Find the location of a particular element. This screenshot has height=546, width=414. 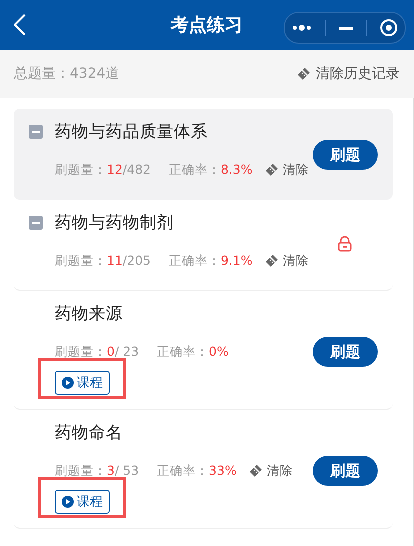

practice-count: 刷题量：3/ 53 is located at coordinates (97, 471).